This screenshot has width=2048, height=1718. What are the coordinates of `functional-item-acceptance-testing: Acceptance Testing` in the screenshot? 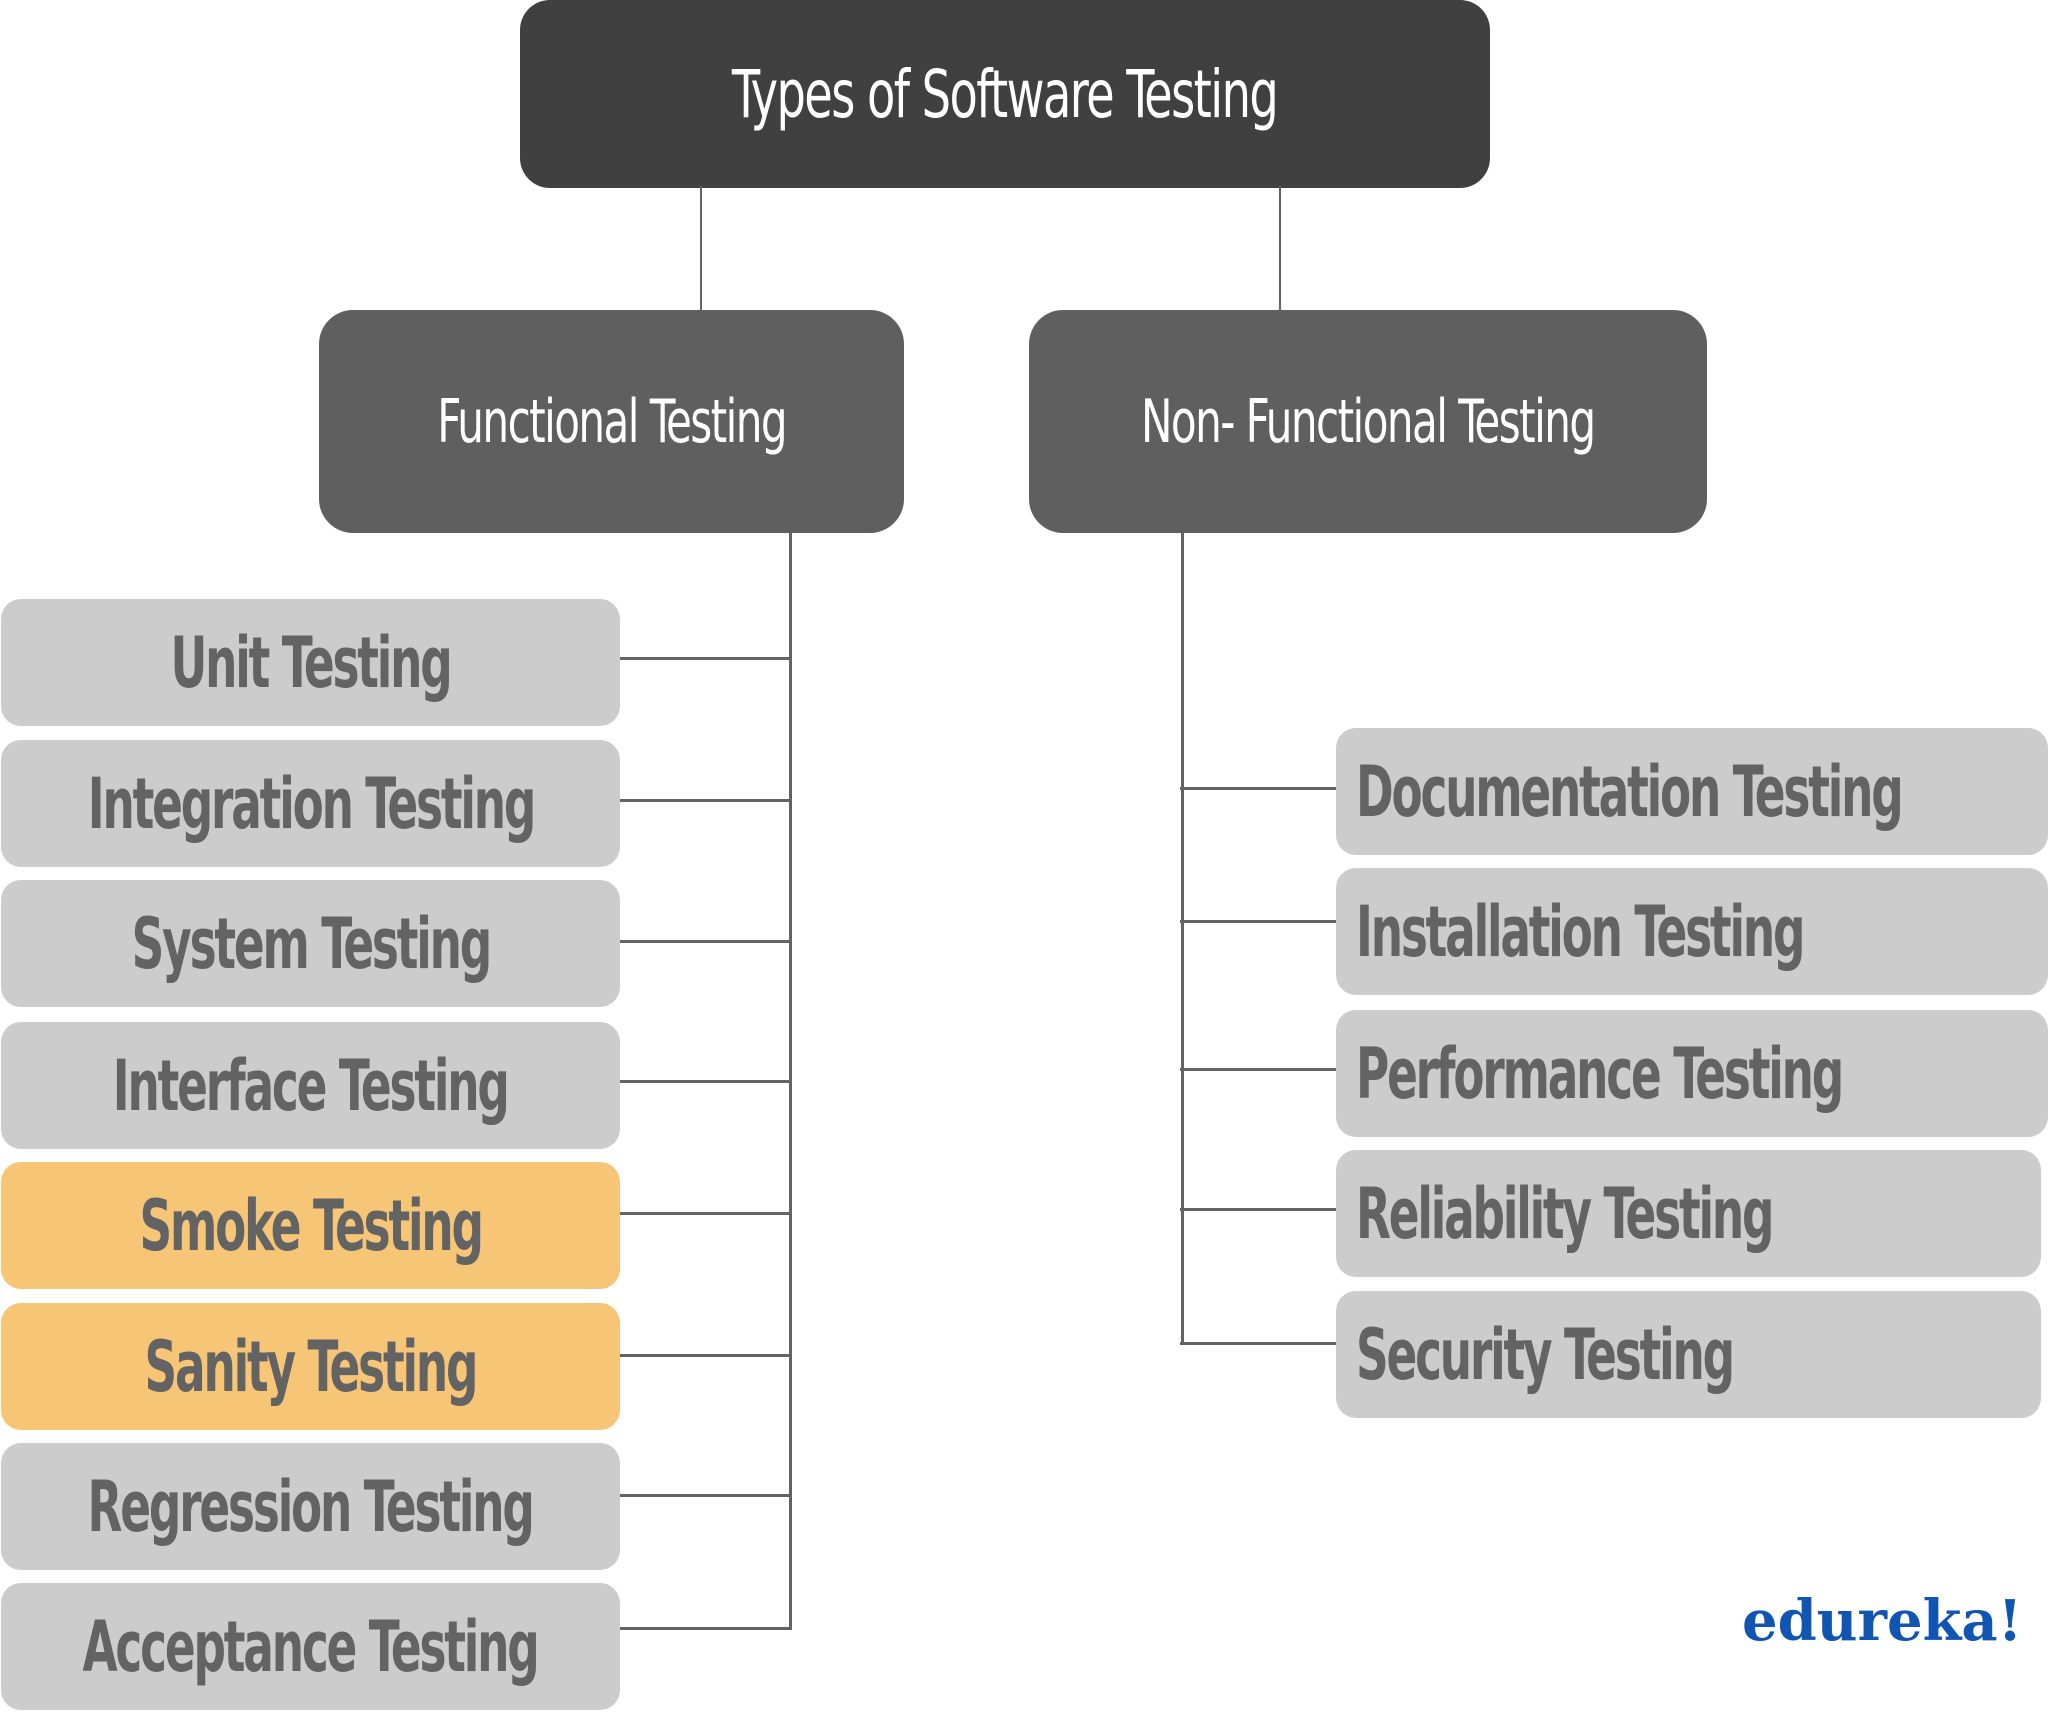 It's located at (310, 1646).